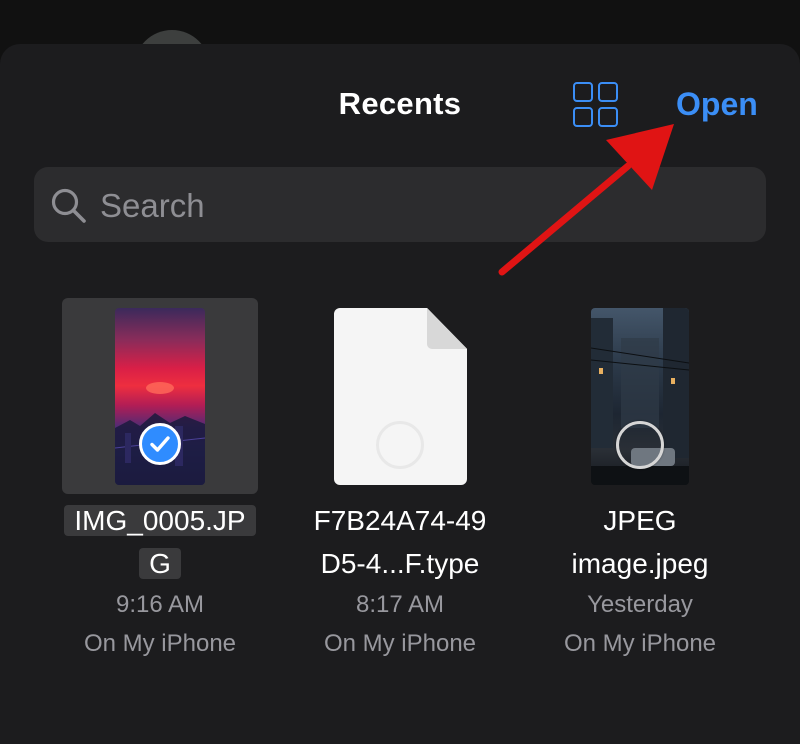 This screenshot has height=744, width=800. Describe the element at coordinates (160, 542) in the screenshot. I see `file-name: IMG_0005.JP G` at that location.